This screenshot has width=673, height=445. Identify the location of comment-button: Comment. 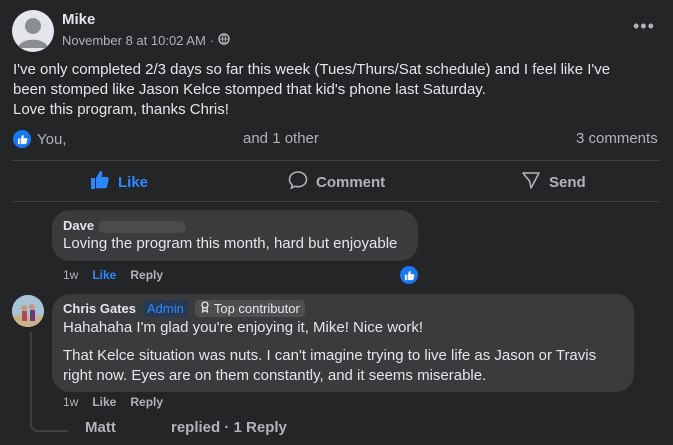
(336, 182).